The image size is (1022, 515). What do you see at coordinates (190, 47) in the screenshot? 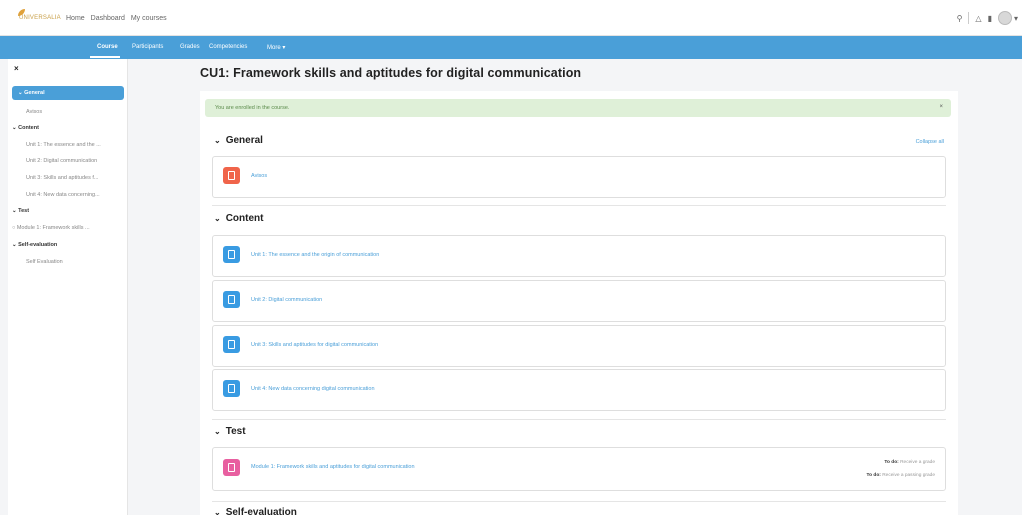
I see `tab-grades: Grades` at bounding box center [190, 47].